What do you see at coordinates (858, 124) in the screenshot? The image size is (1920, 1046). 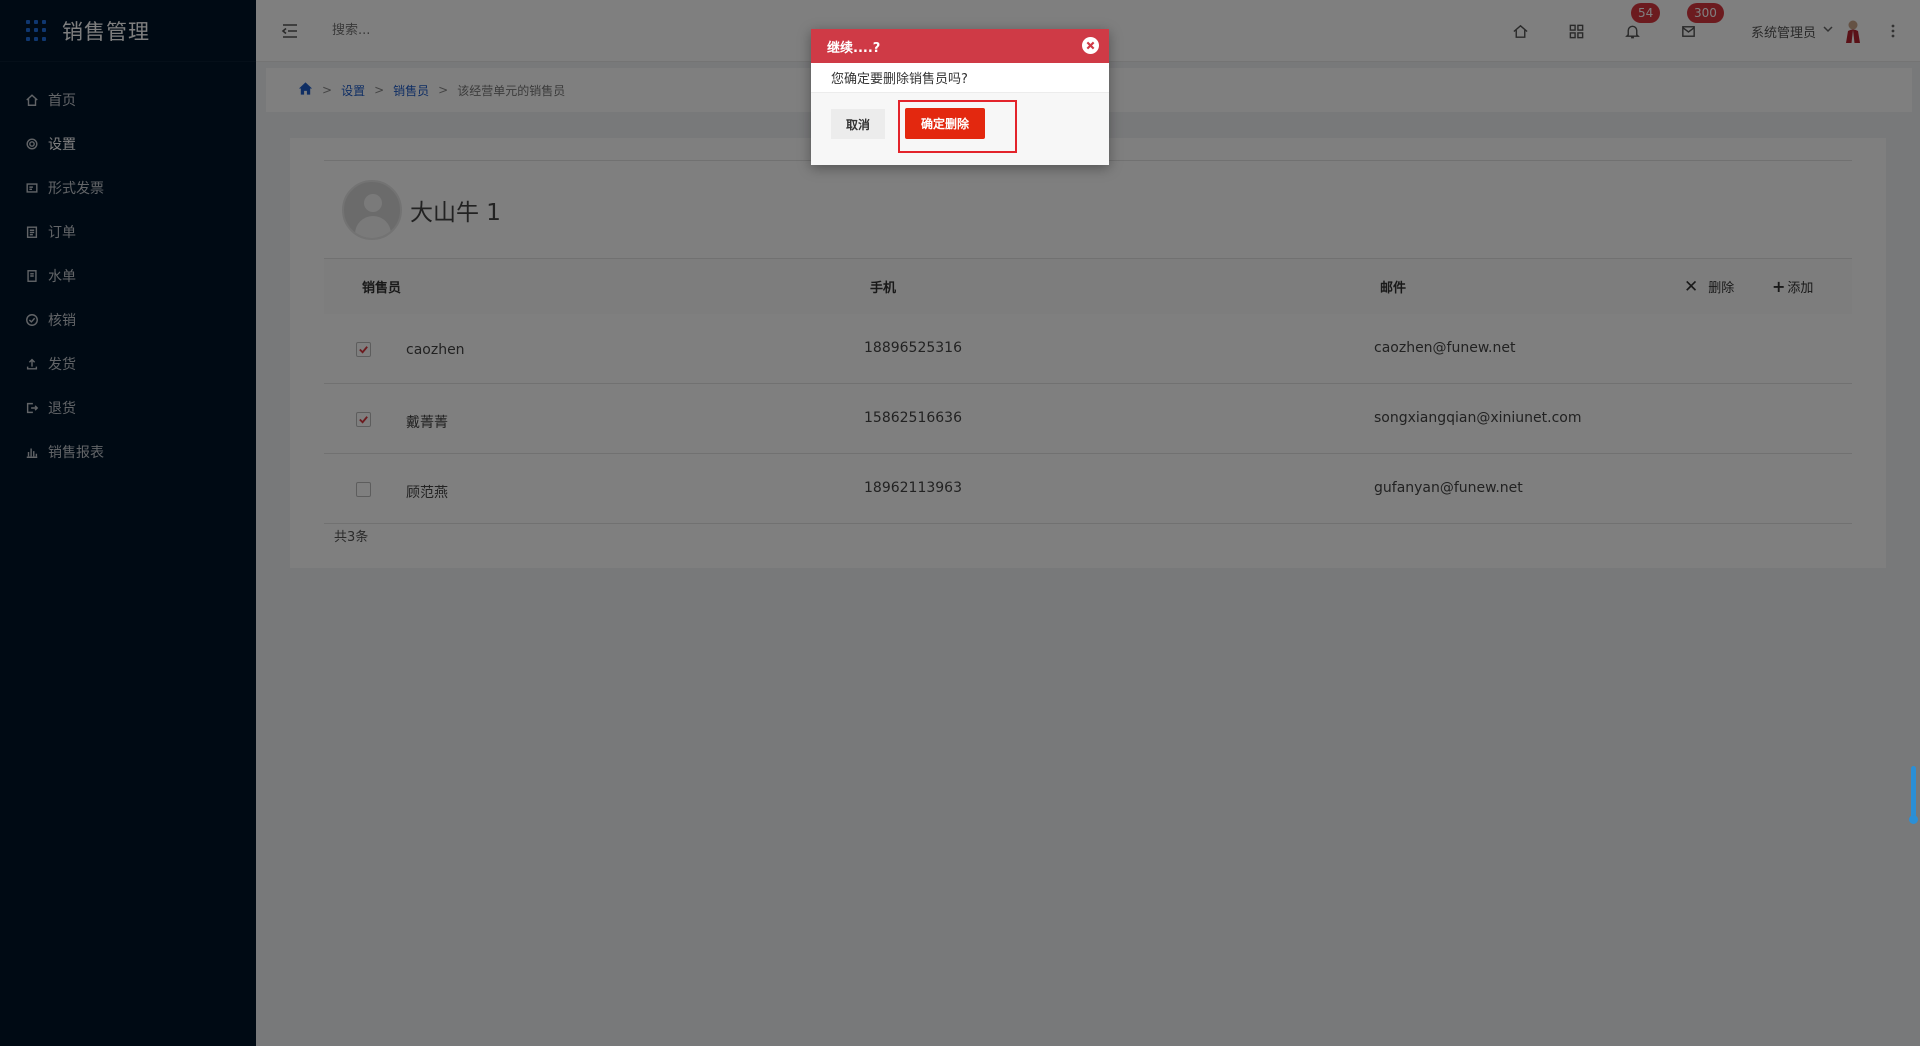 I see `cancel-button: 取消` at bounding box center [858, 124].